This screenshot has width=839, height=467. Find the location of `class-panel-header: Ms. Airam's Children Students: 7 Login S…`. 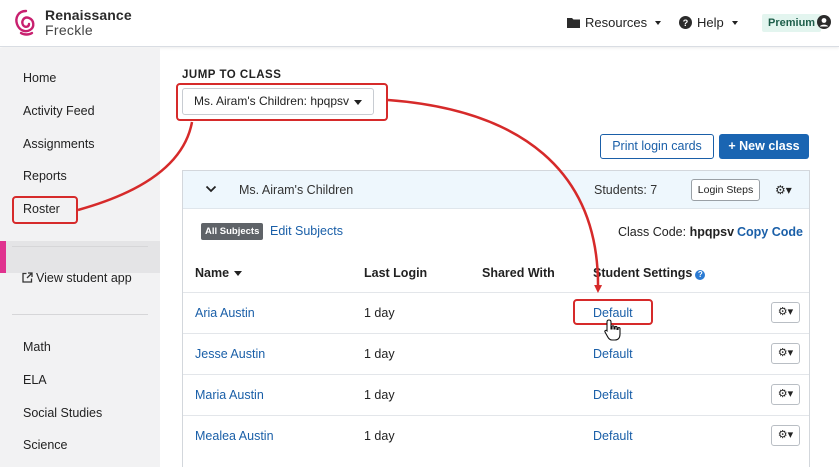

class-panel-header: Ms. Airam's Children Students: 7 Login S… is located at coordinates (496, 190).